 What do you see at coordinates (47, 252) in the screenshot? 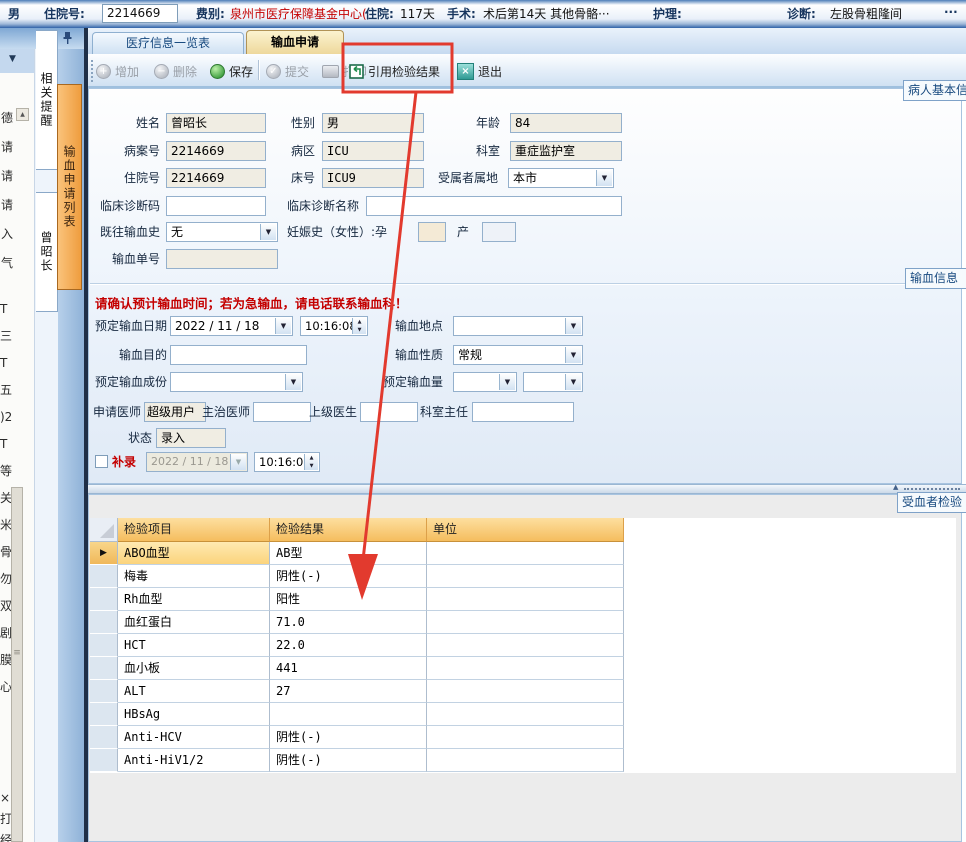
I see `sidebar-tab-patient-name: 曾昭长` at bounding box center [47, 252].